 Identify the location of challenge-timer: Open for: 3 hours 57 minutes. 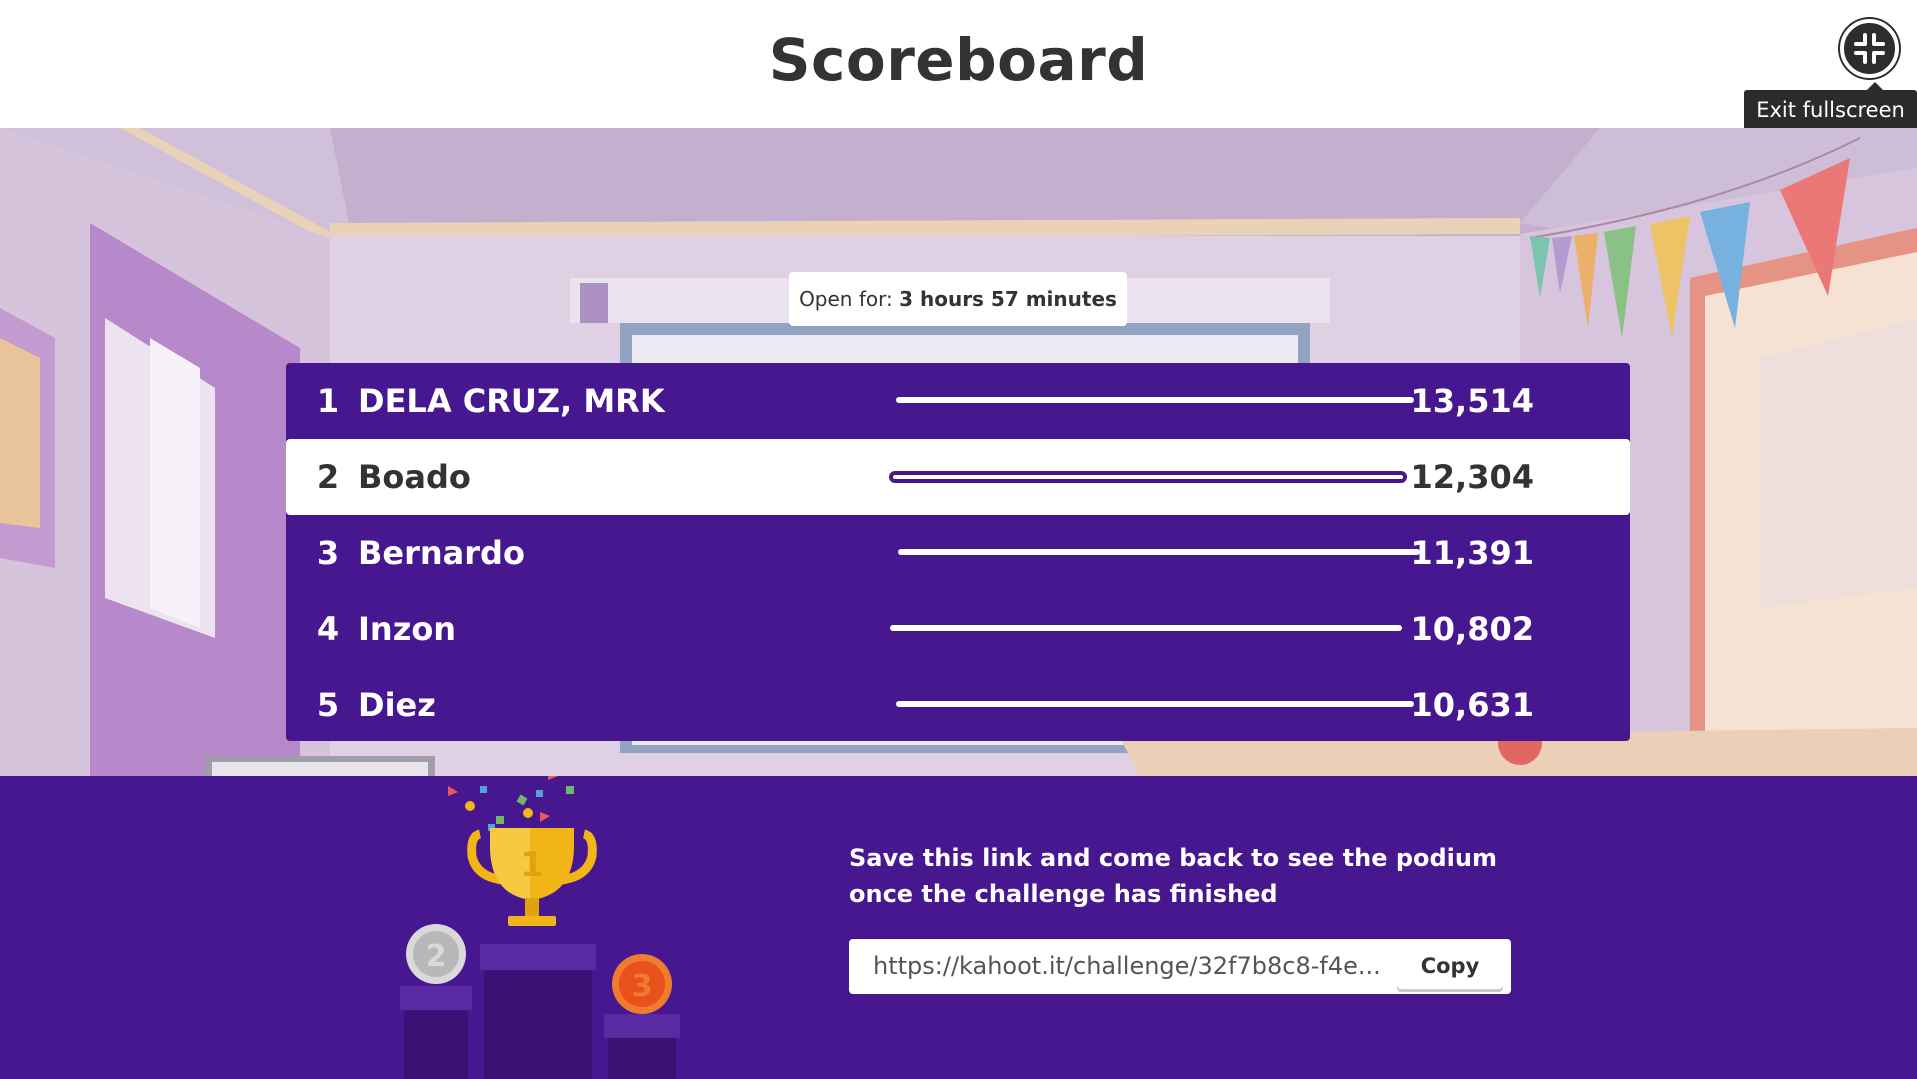
(958, 299).